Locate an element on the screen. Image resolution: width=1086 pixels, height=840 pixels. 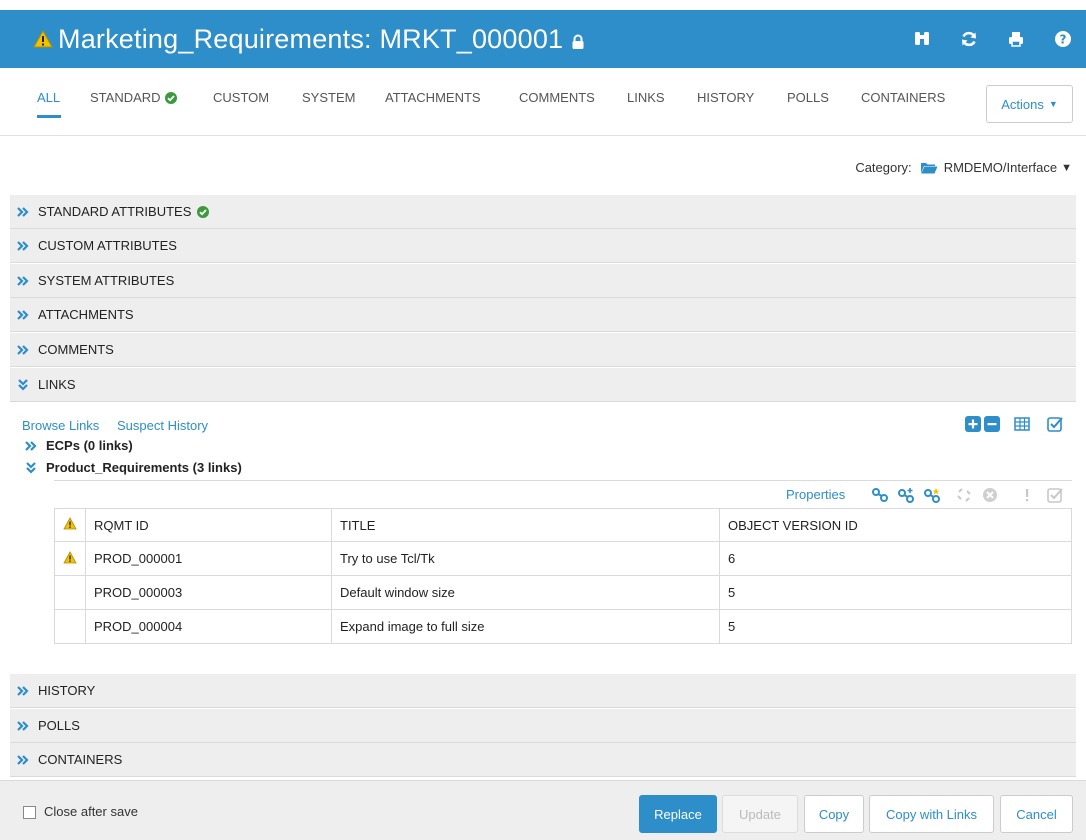
tab-label: POLLS is located at coordinates (808, 97).